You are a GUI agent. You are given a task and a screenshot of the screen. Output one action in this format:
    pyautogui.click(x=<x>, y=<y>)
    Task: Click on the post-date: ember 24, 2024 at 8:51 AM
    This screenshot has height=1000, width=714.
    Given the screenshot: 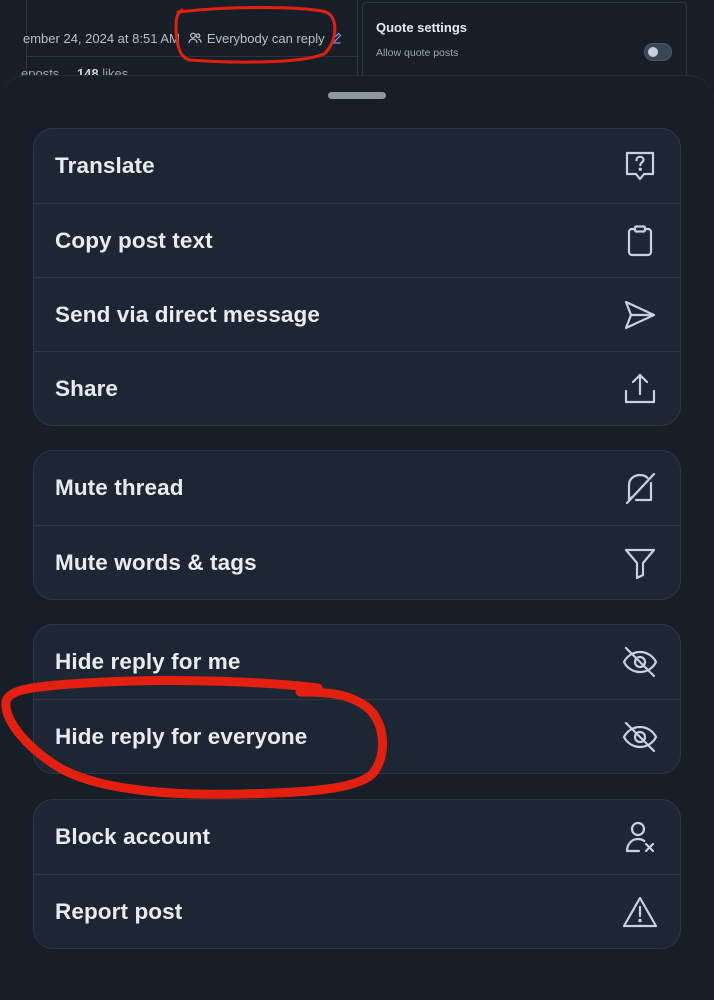 What is the action you would take?
    pyautogui.click(x=101, y=38)
    